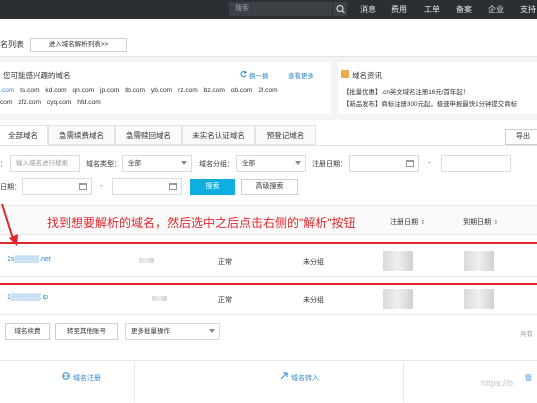  Describe the element at coordinates (242, 90) in the screenshot. I see `suffix-item: ob.com` at that location.